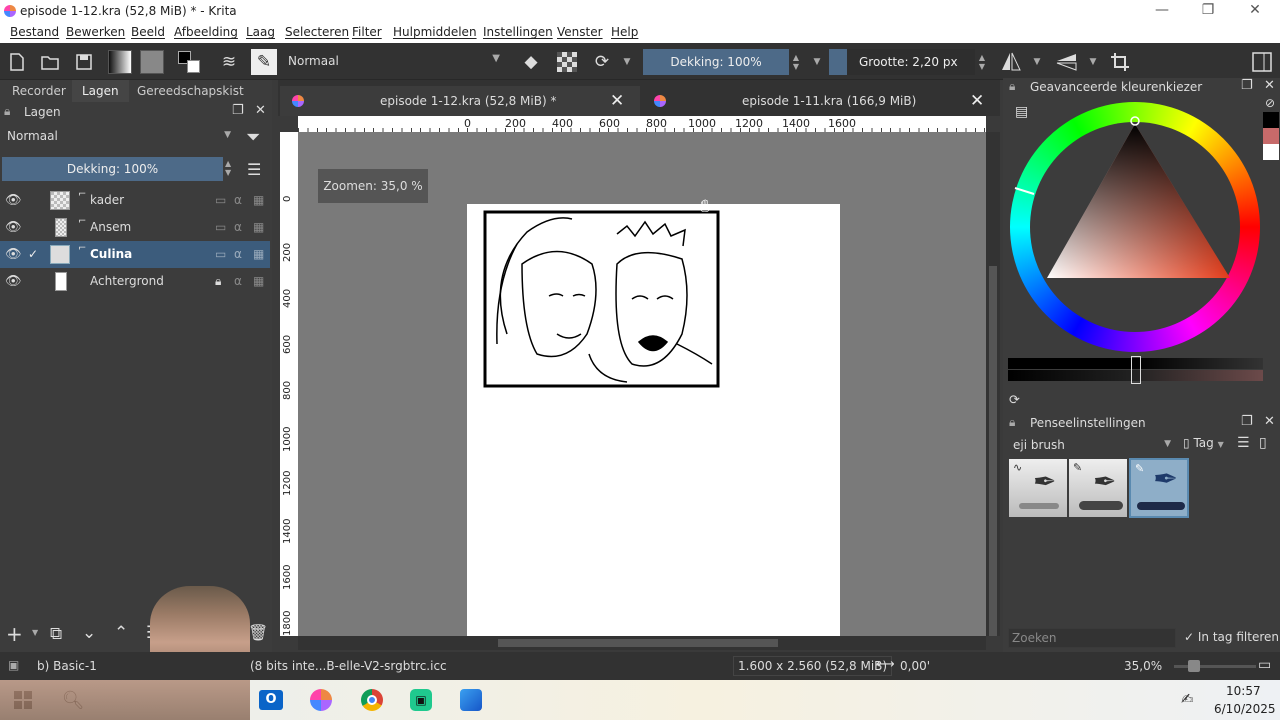  Describe the element at coordinates (915, 666) in the screenshot. I see `rotation-value: 0,00'` at that location.